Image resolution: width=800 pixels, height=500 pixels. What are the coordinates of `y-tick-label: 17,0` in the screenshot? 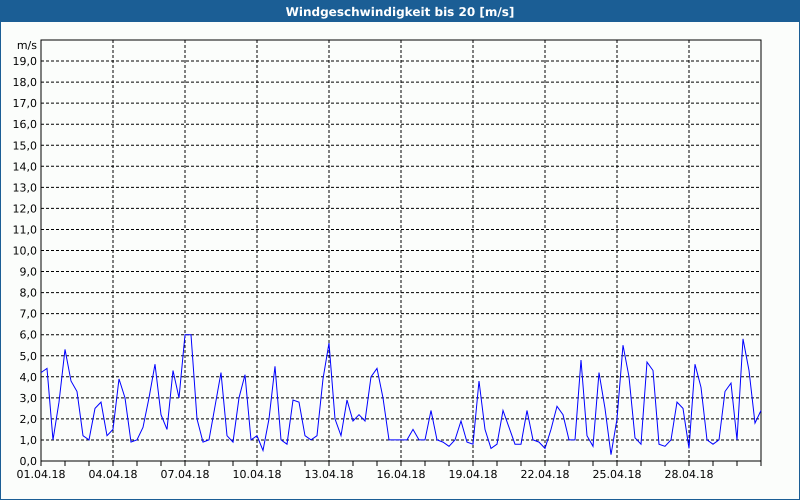 It's located at (24, 103).